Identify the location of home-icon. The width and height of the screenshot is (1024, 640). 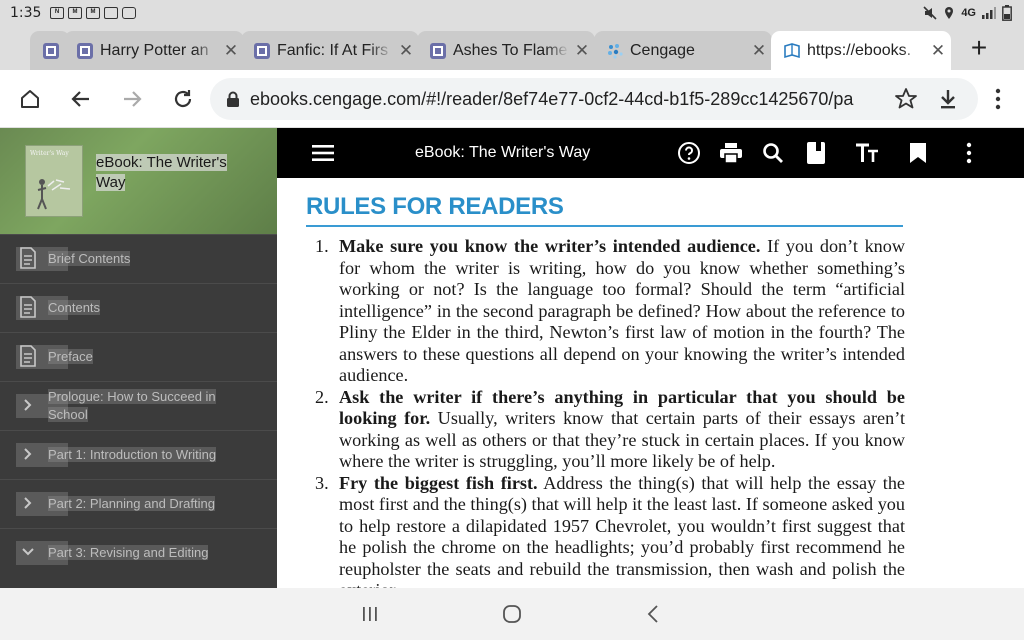
(30, 99).